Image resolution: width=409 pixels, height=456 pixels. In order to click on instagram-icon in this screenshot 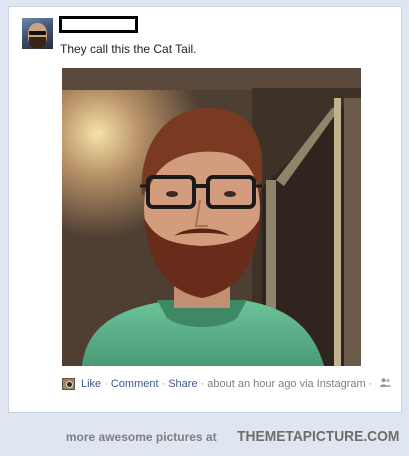, I will do `click(68, 384)`.